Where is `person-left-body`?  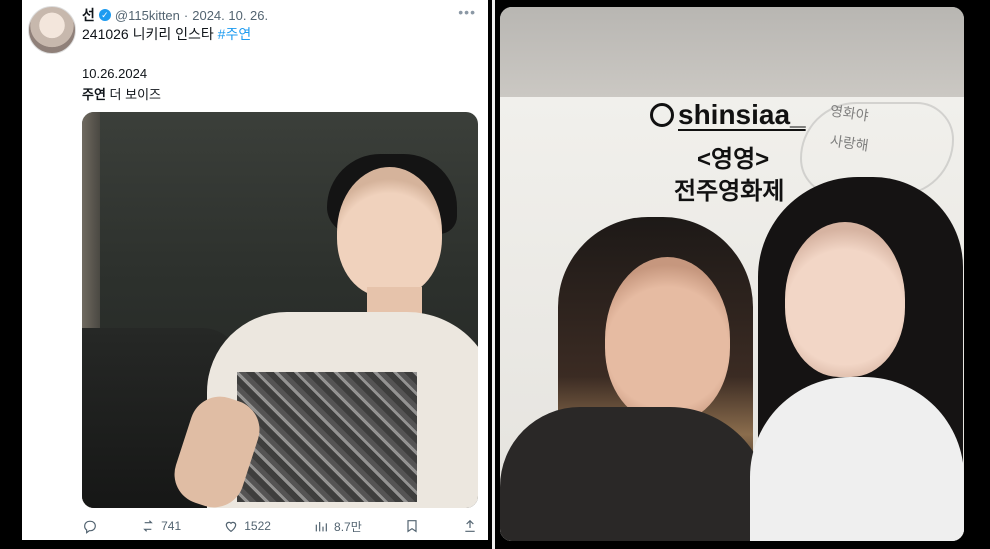 person-left-body is located at coordinates (635, 474).